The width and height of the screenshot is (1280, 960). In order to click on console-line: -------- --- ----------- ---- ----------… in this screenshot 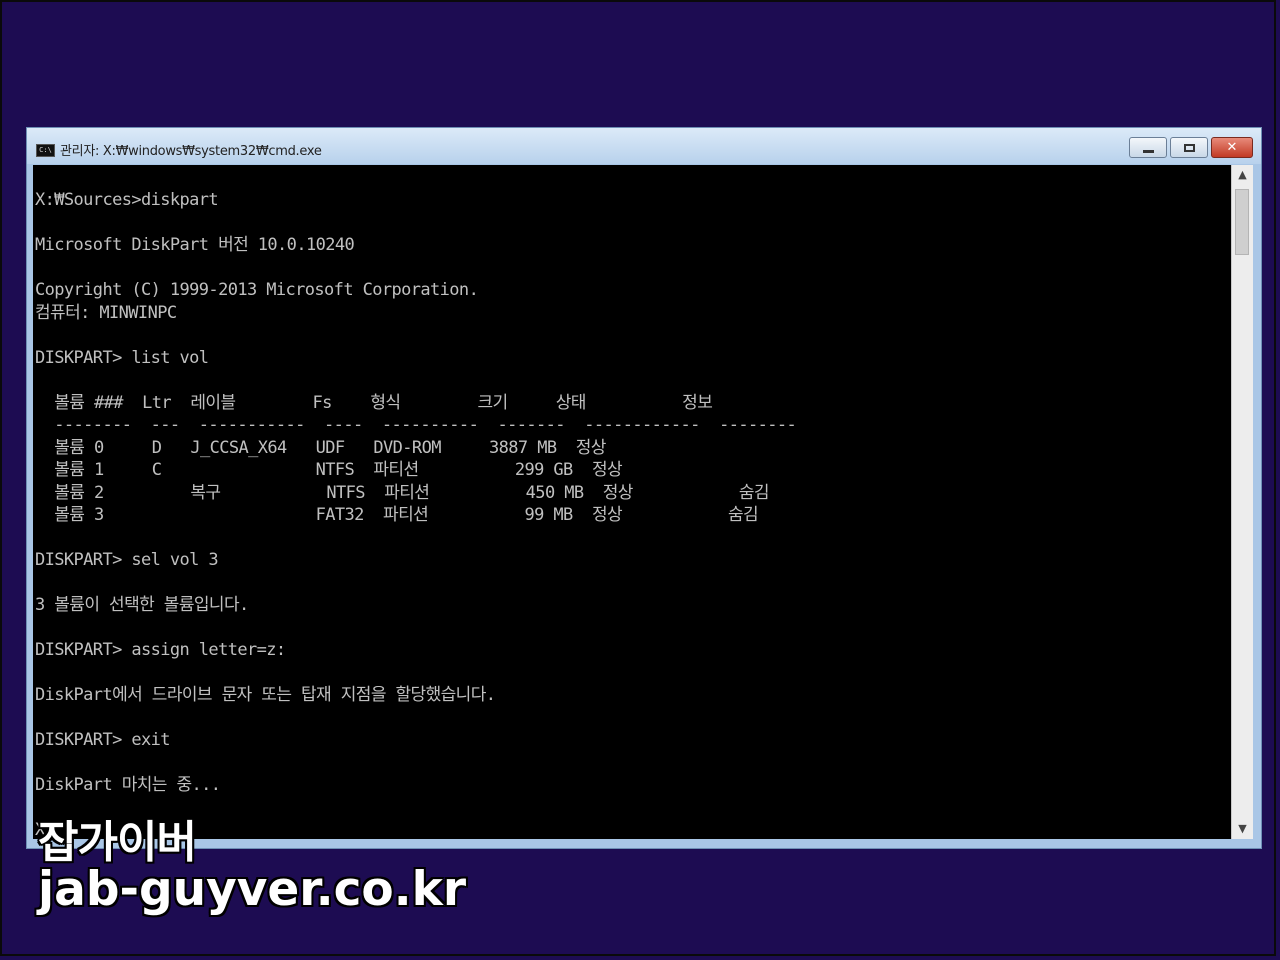, I will do `click(425, 425)`.